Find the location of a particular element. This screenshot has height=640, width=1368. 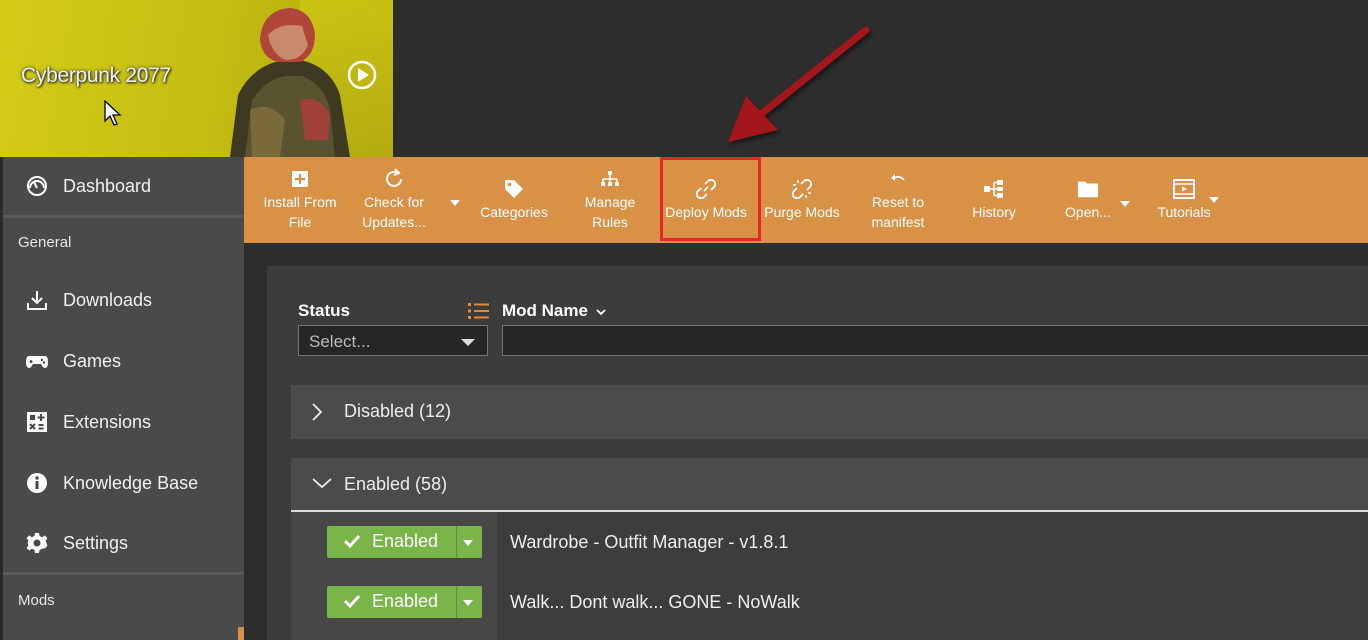

sidebar-item-extensions: Extensions is located at coordinates (123, 422).